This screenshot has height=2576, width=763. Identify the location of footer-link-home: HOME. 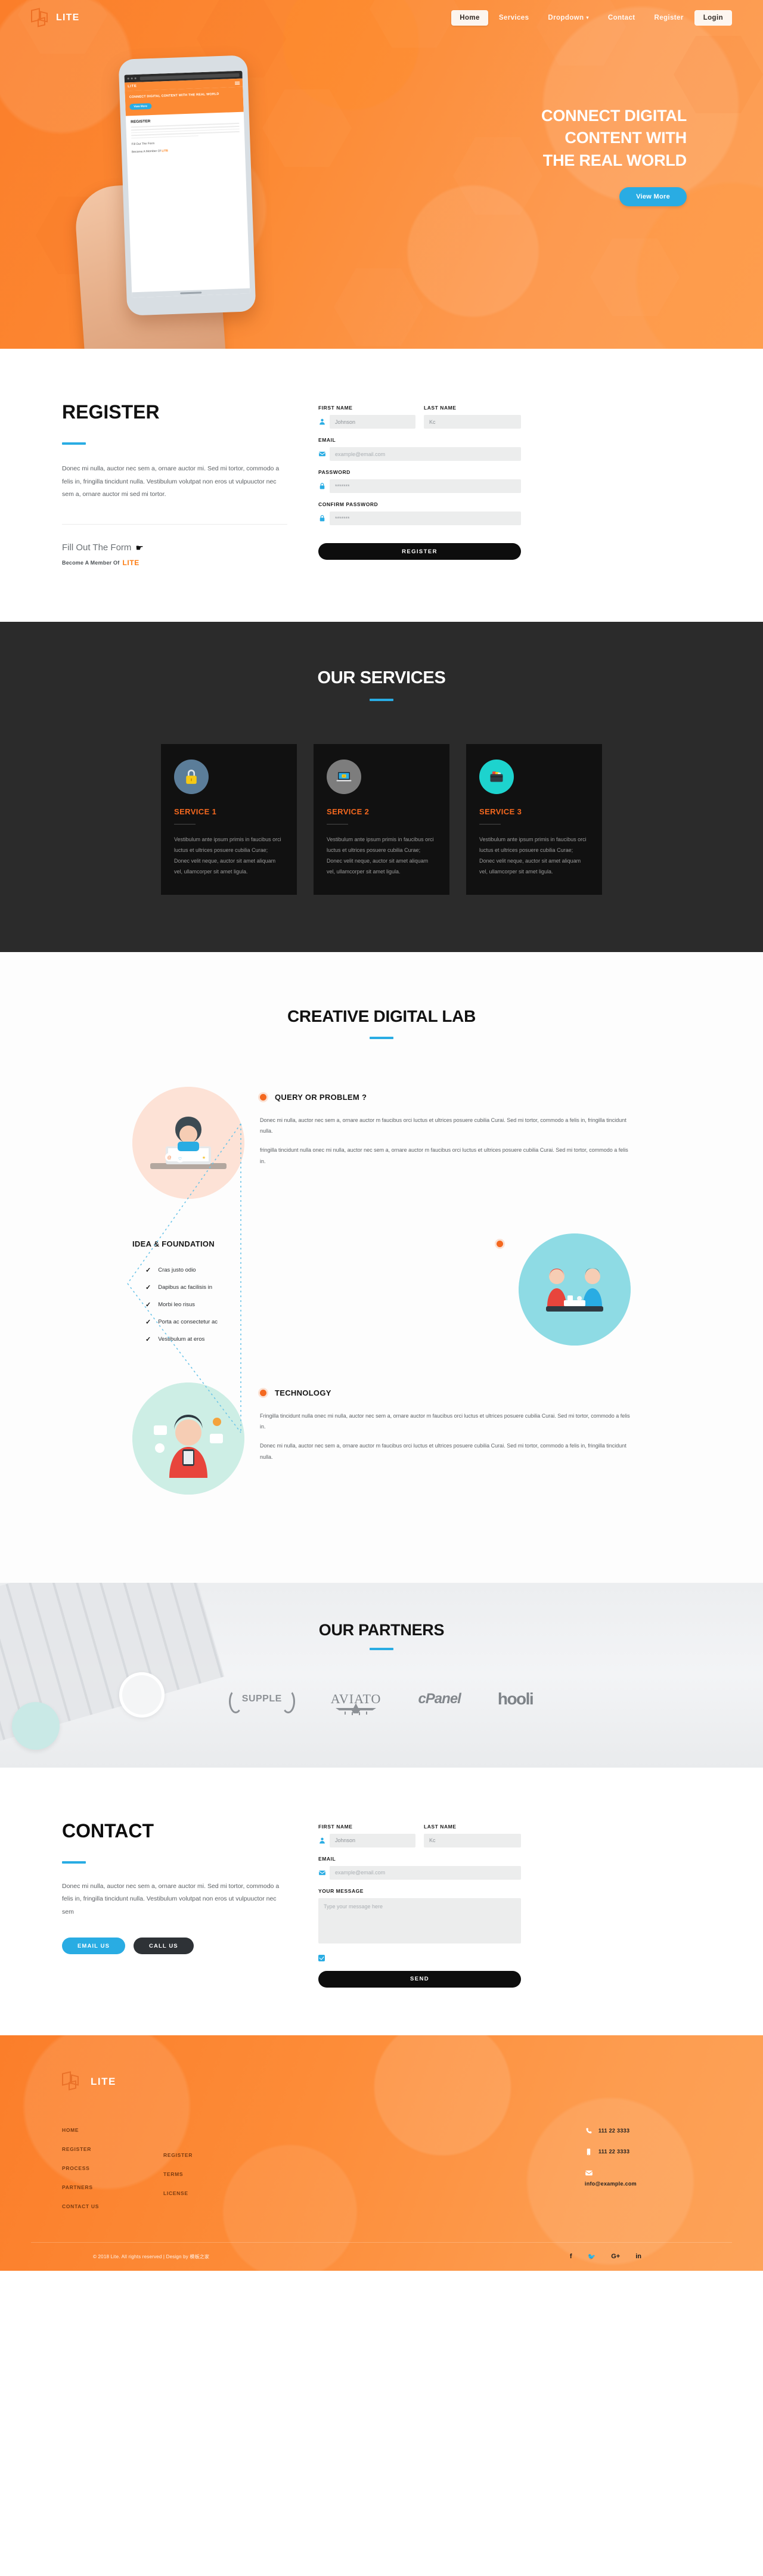
(112, 2130).